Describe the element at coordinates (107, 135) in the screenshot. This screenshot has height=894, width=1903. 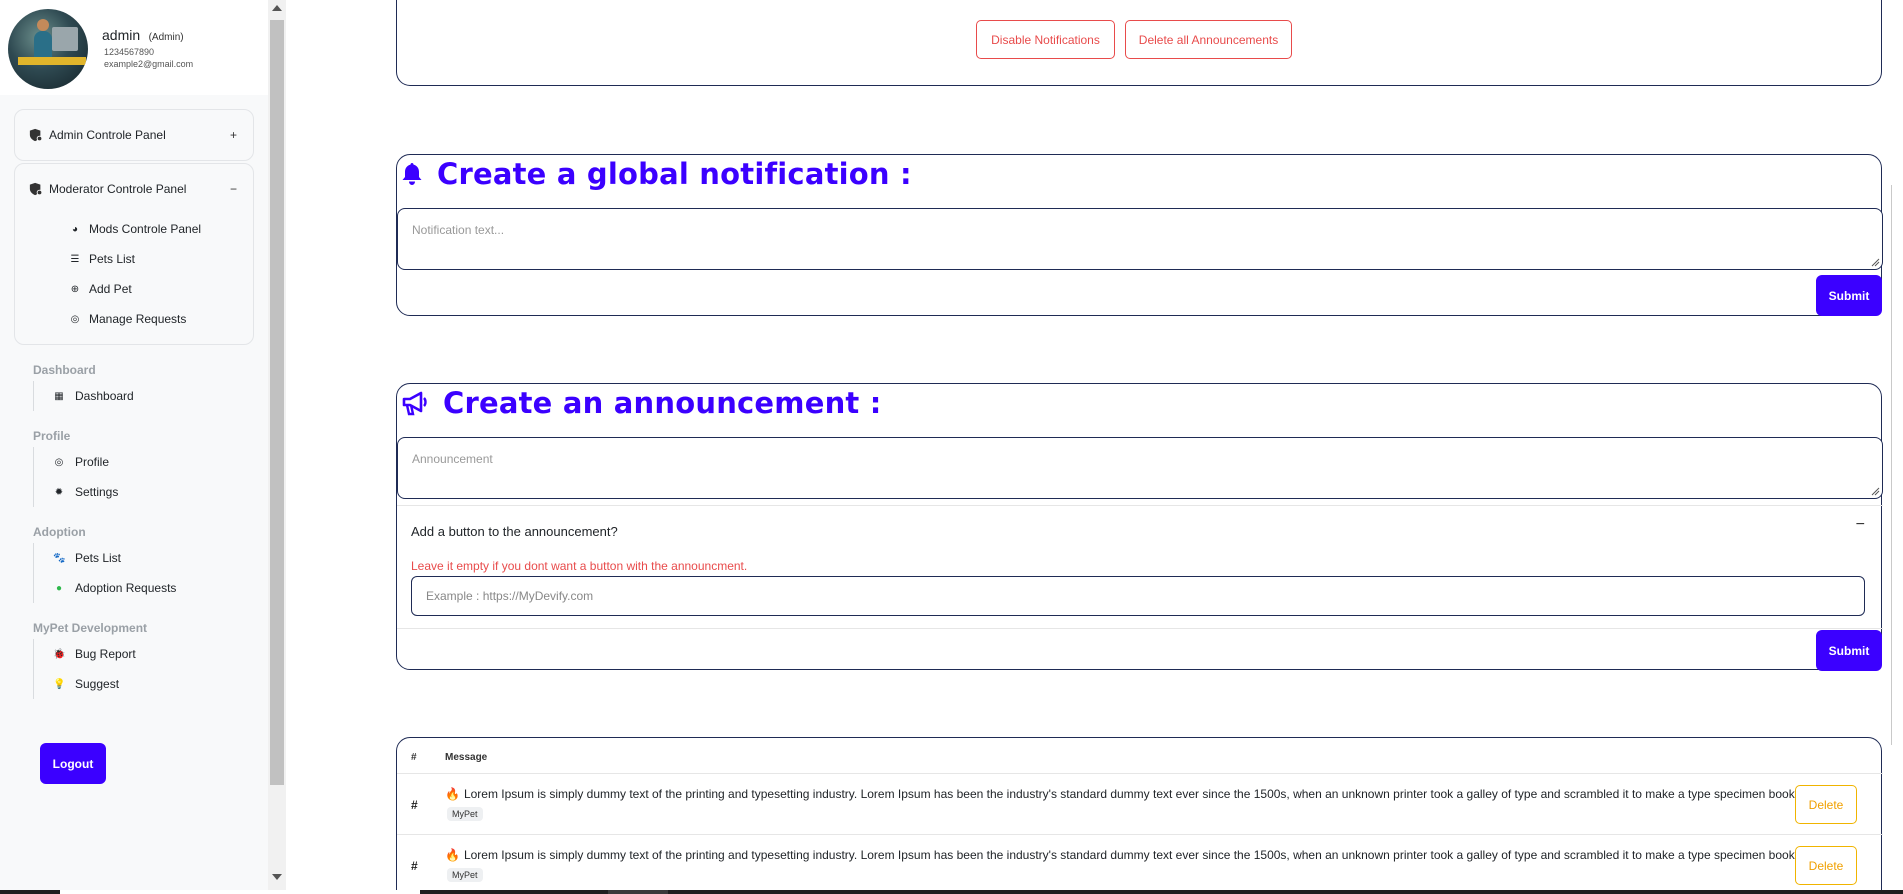
I see `admin-panel-label: Admin Controle Panel` at that location.